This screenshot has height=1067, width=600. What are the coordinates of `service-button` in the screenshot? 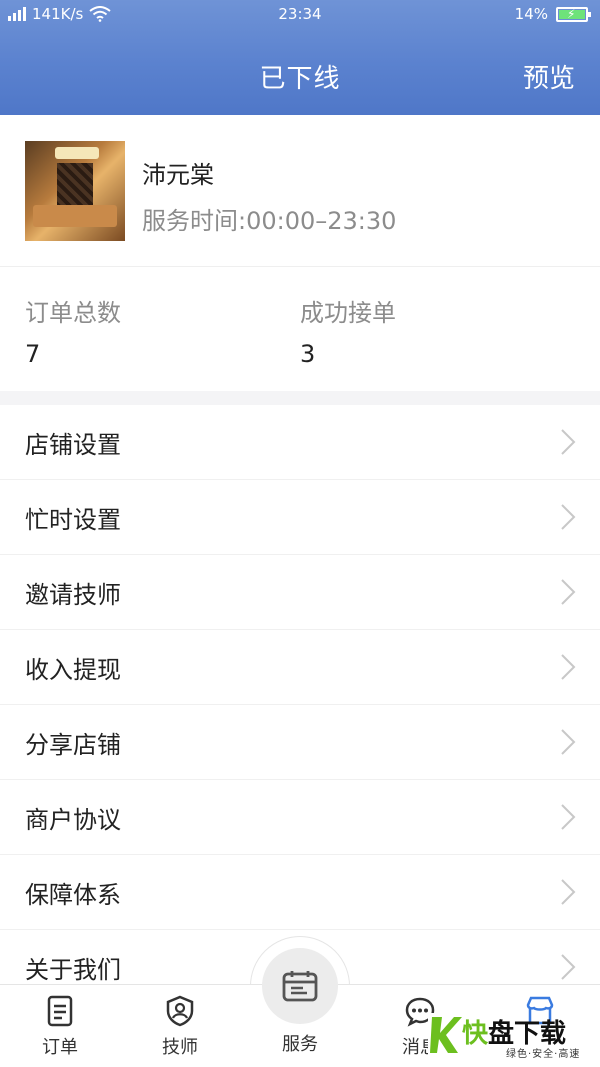 It's located at (300, 986).